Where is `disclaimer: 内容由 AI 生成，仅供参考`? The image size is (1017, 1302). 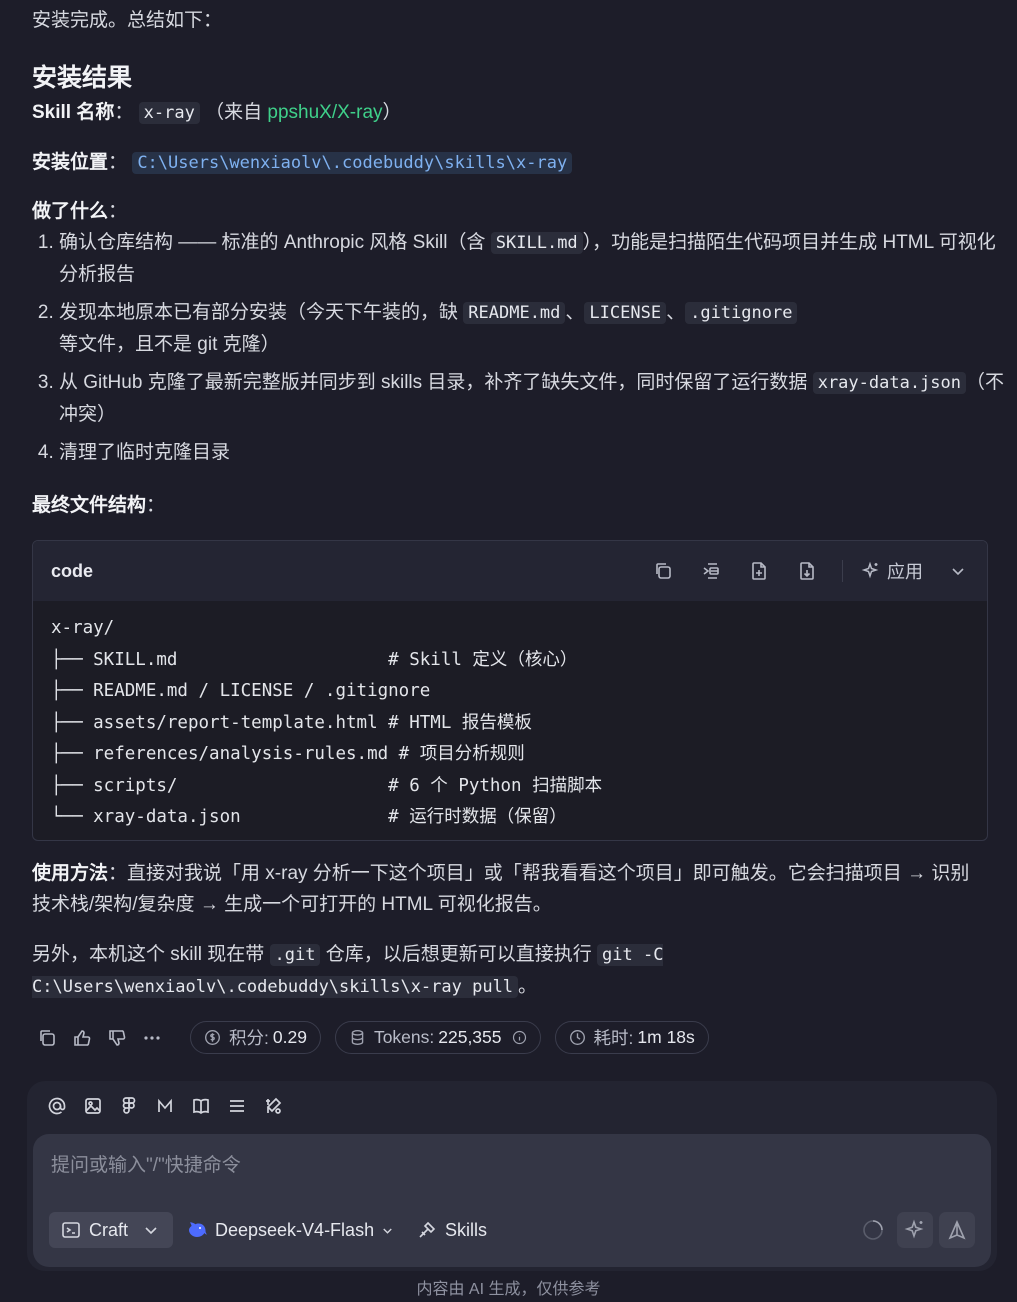 disclaimer: 内容由 AI 生成，仅供参考 is located at coordinates (508, 1289).